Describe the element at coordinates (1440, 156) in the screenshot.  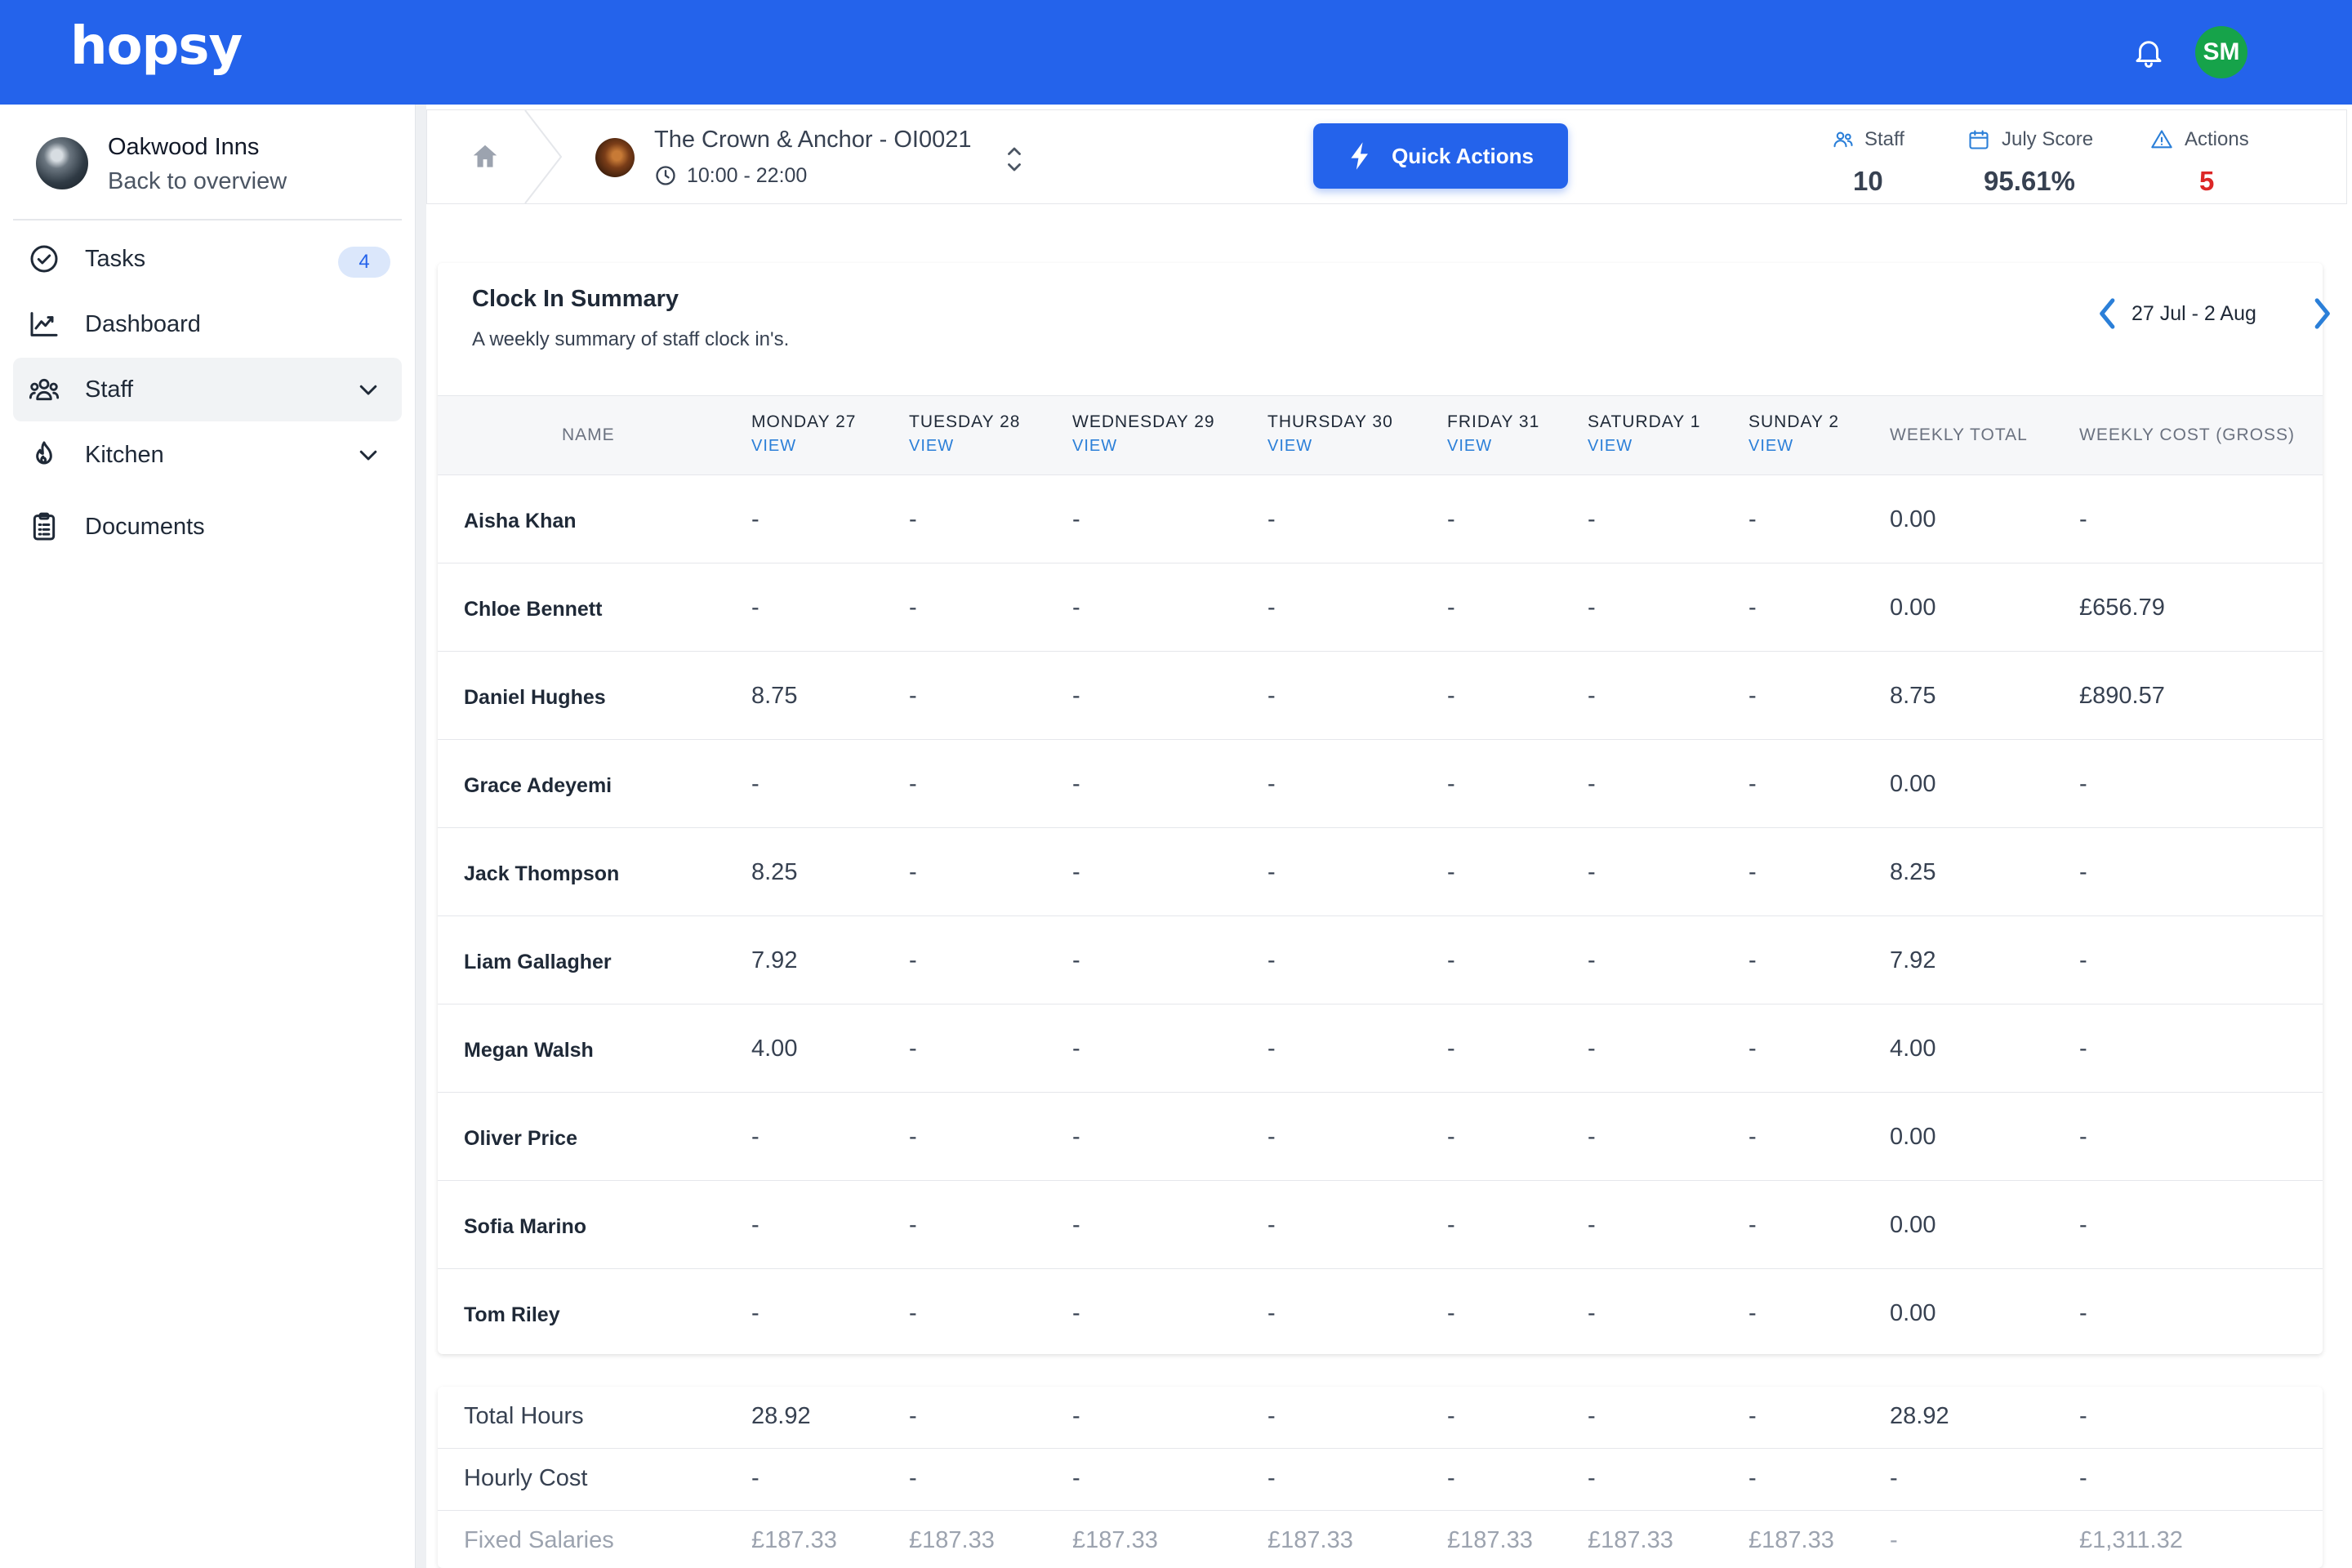
I see `quick-actions-button: Quick Actions` at that location.